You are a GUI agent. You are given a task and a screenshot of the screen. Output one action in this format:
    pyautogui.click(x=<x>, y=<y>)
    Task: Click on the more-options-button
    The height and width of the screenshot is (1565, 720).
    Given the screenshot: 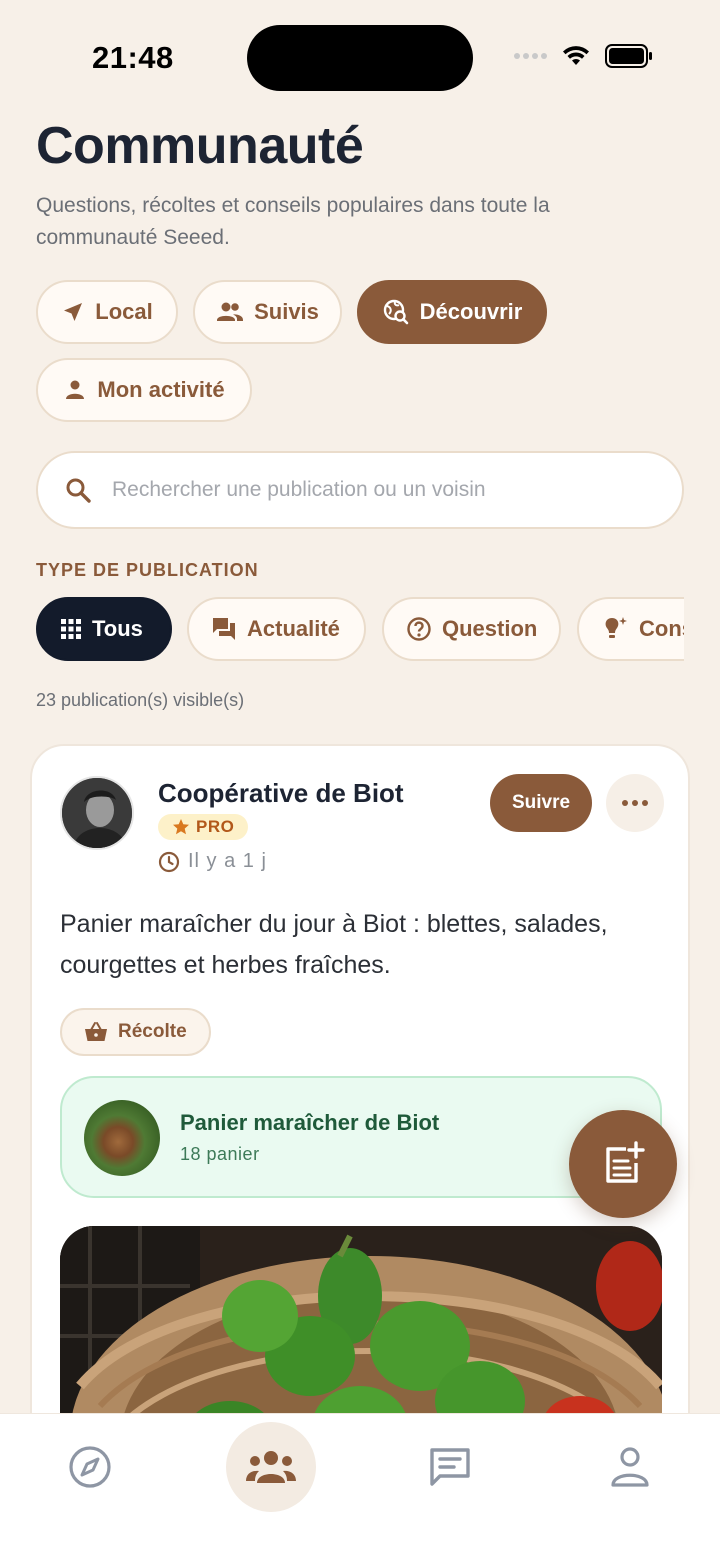 What is the action you would take?
    pyautogui.click(x=635, y=803)
    